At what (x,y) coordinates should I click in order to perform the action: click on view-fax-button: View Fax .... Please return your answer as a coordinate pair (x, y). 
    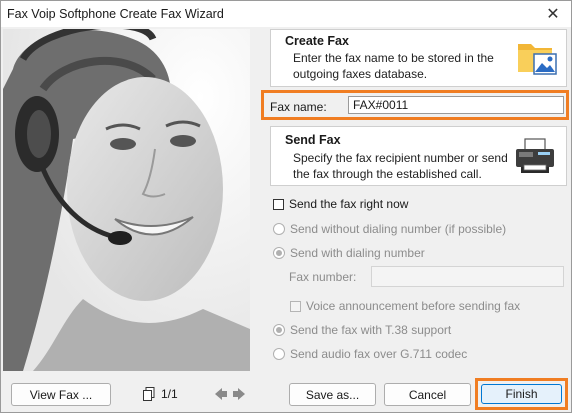
    Looking at the image, I should click on (61, 394).